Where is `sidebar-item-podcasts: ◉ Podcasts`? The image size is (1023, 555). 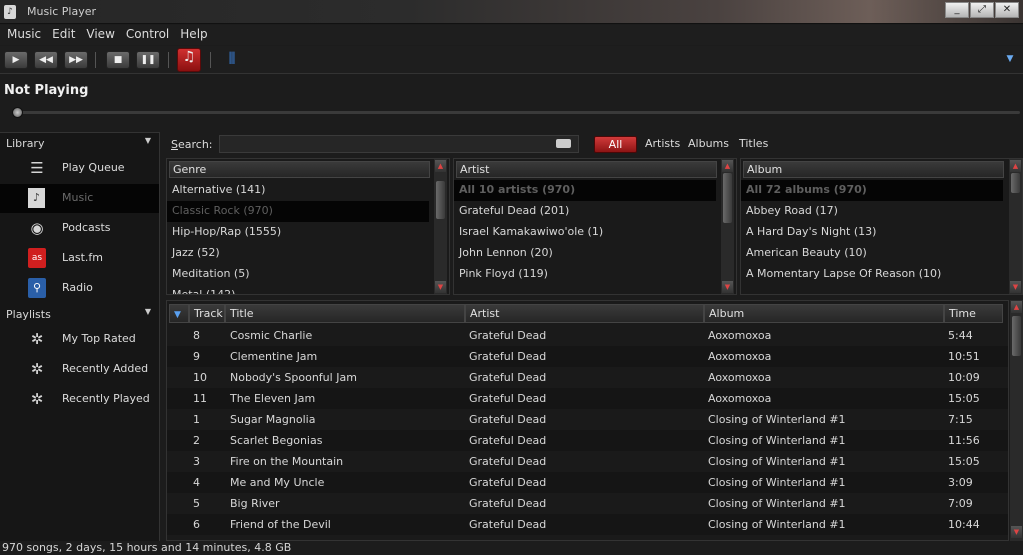
sidebar-item-podcasts: ◉ Podcasts is located at coordinates (79, 228).